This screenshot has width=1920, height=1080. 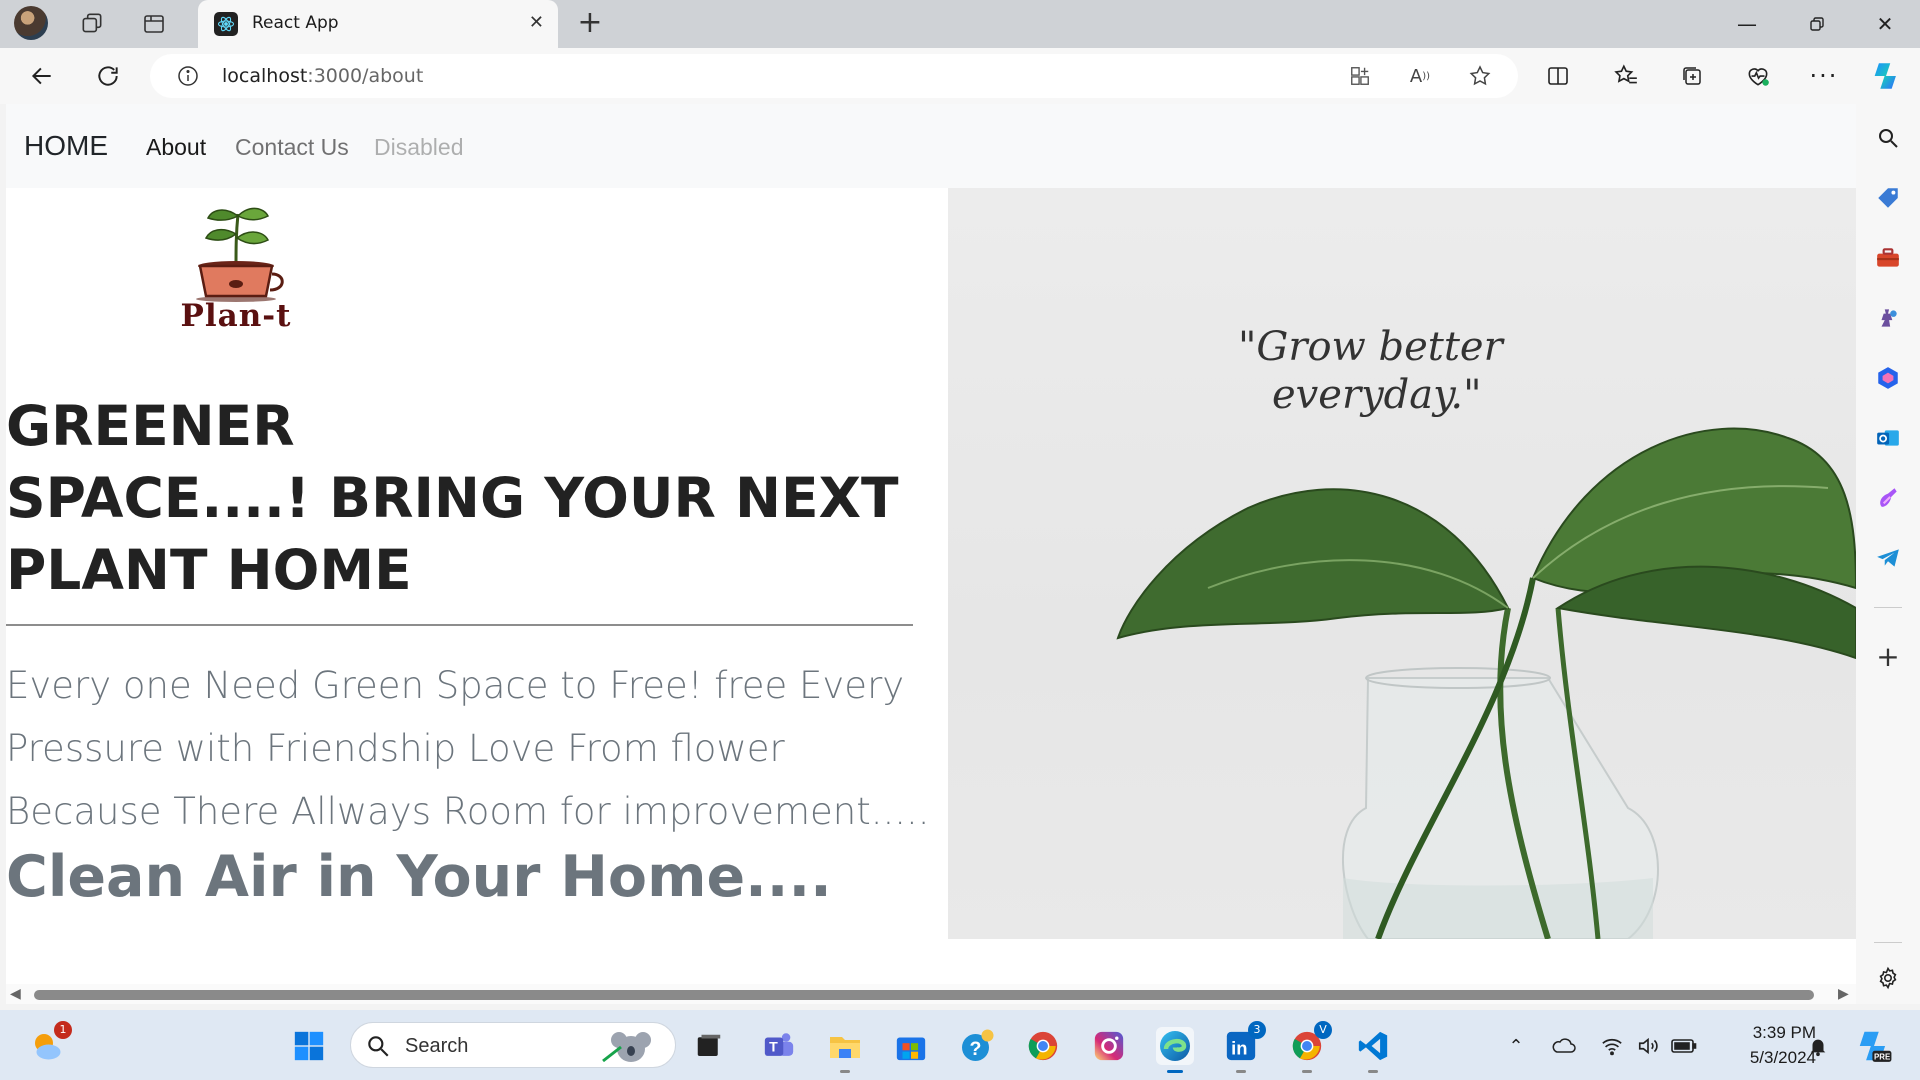 What do you see at coordinates (1886, 76) in the screenshot?
I see `copilot-icon` at bounding box center [1886, 76].